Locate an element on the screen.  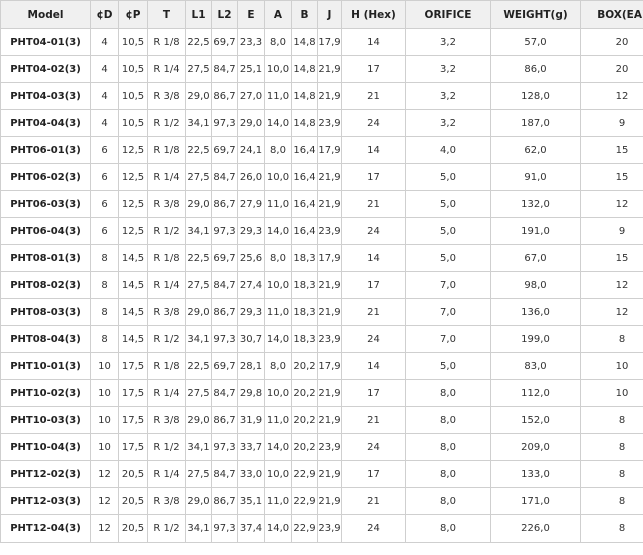
table-cell: 29,8 is located at coordinates (251, 393).